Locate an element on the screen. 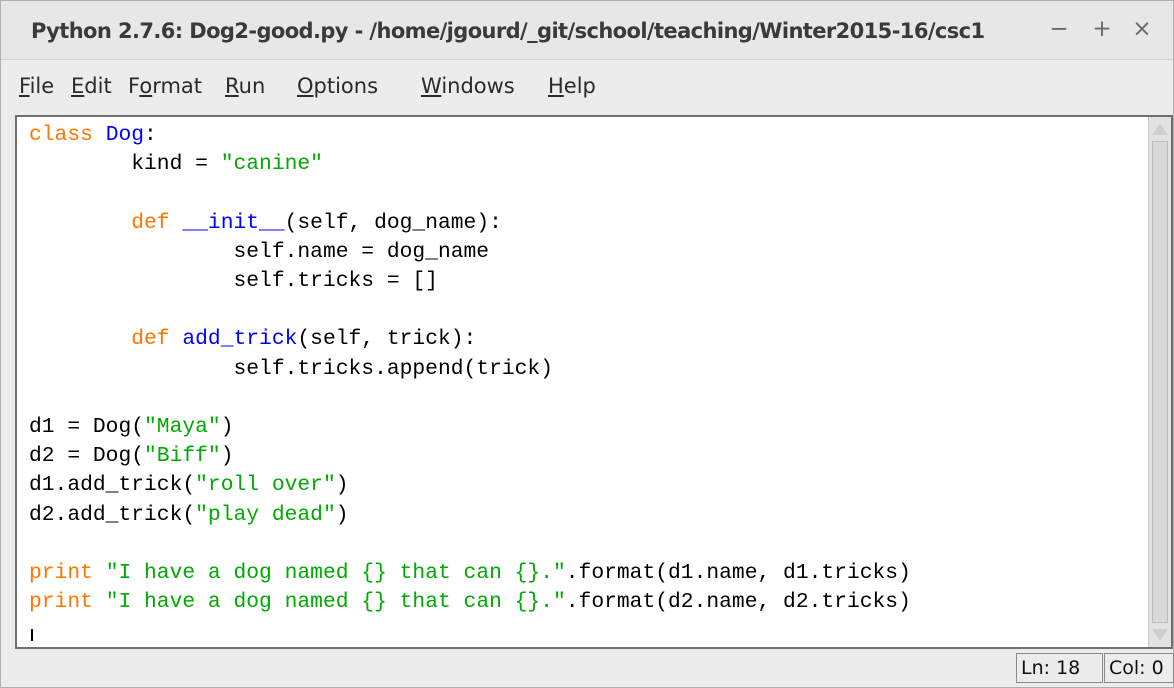  vertical-scrollbar is located at coordinates (1159, 382).